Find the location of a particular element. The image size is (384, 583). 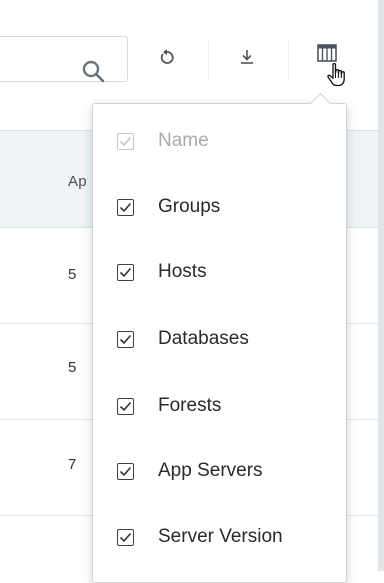

column-option-label: App Servers is located at coordinates (210, 470).